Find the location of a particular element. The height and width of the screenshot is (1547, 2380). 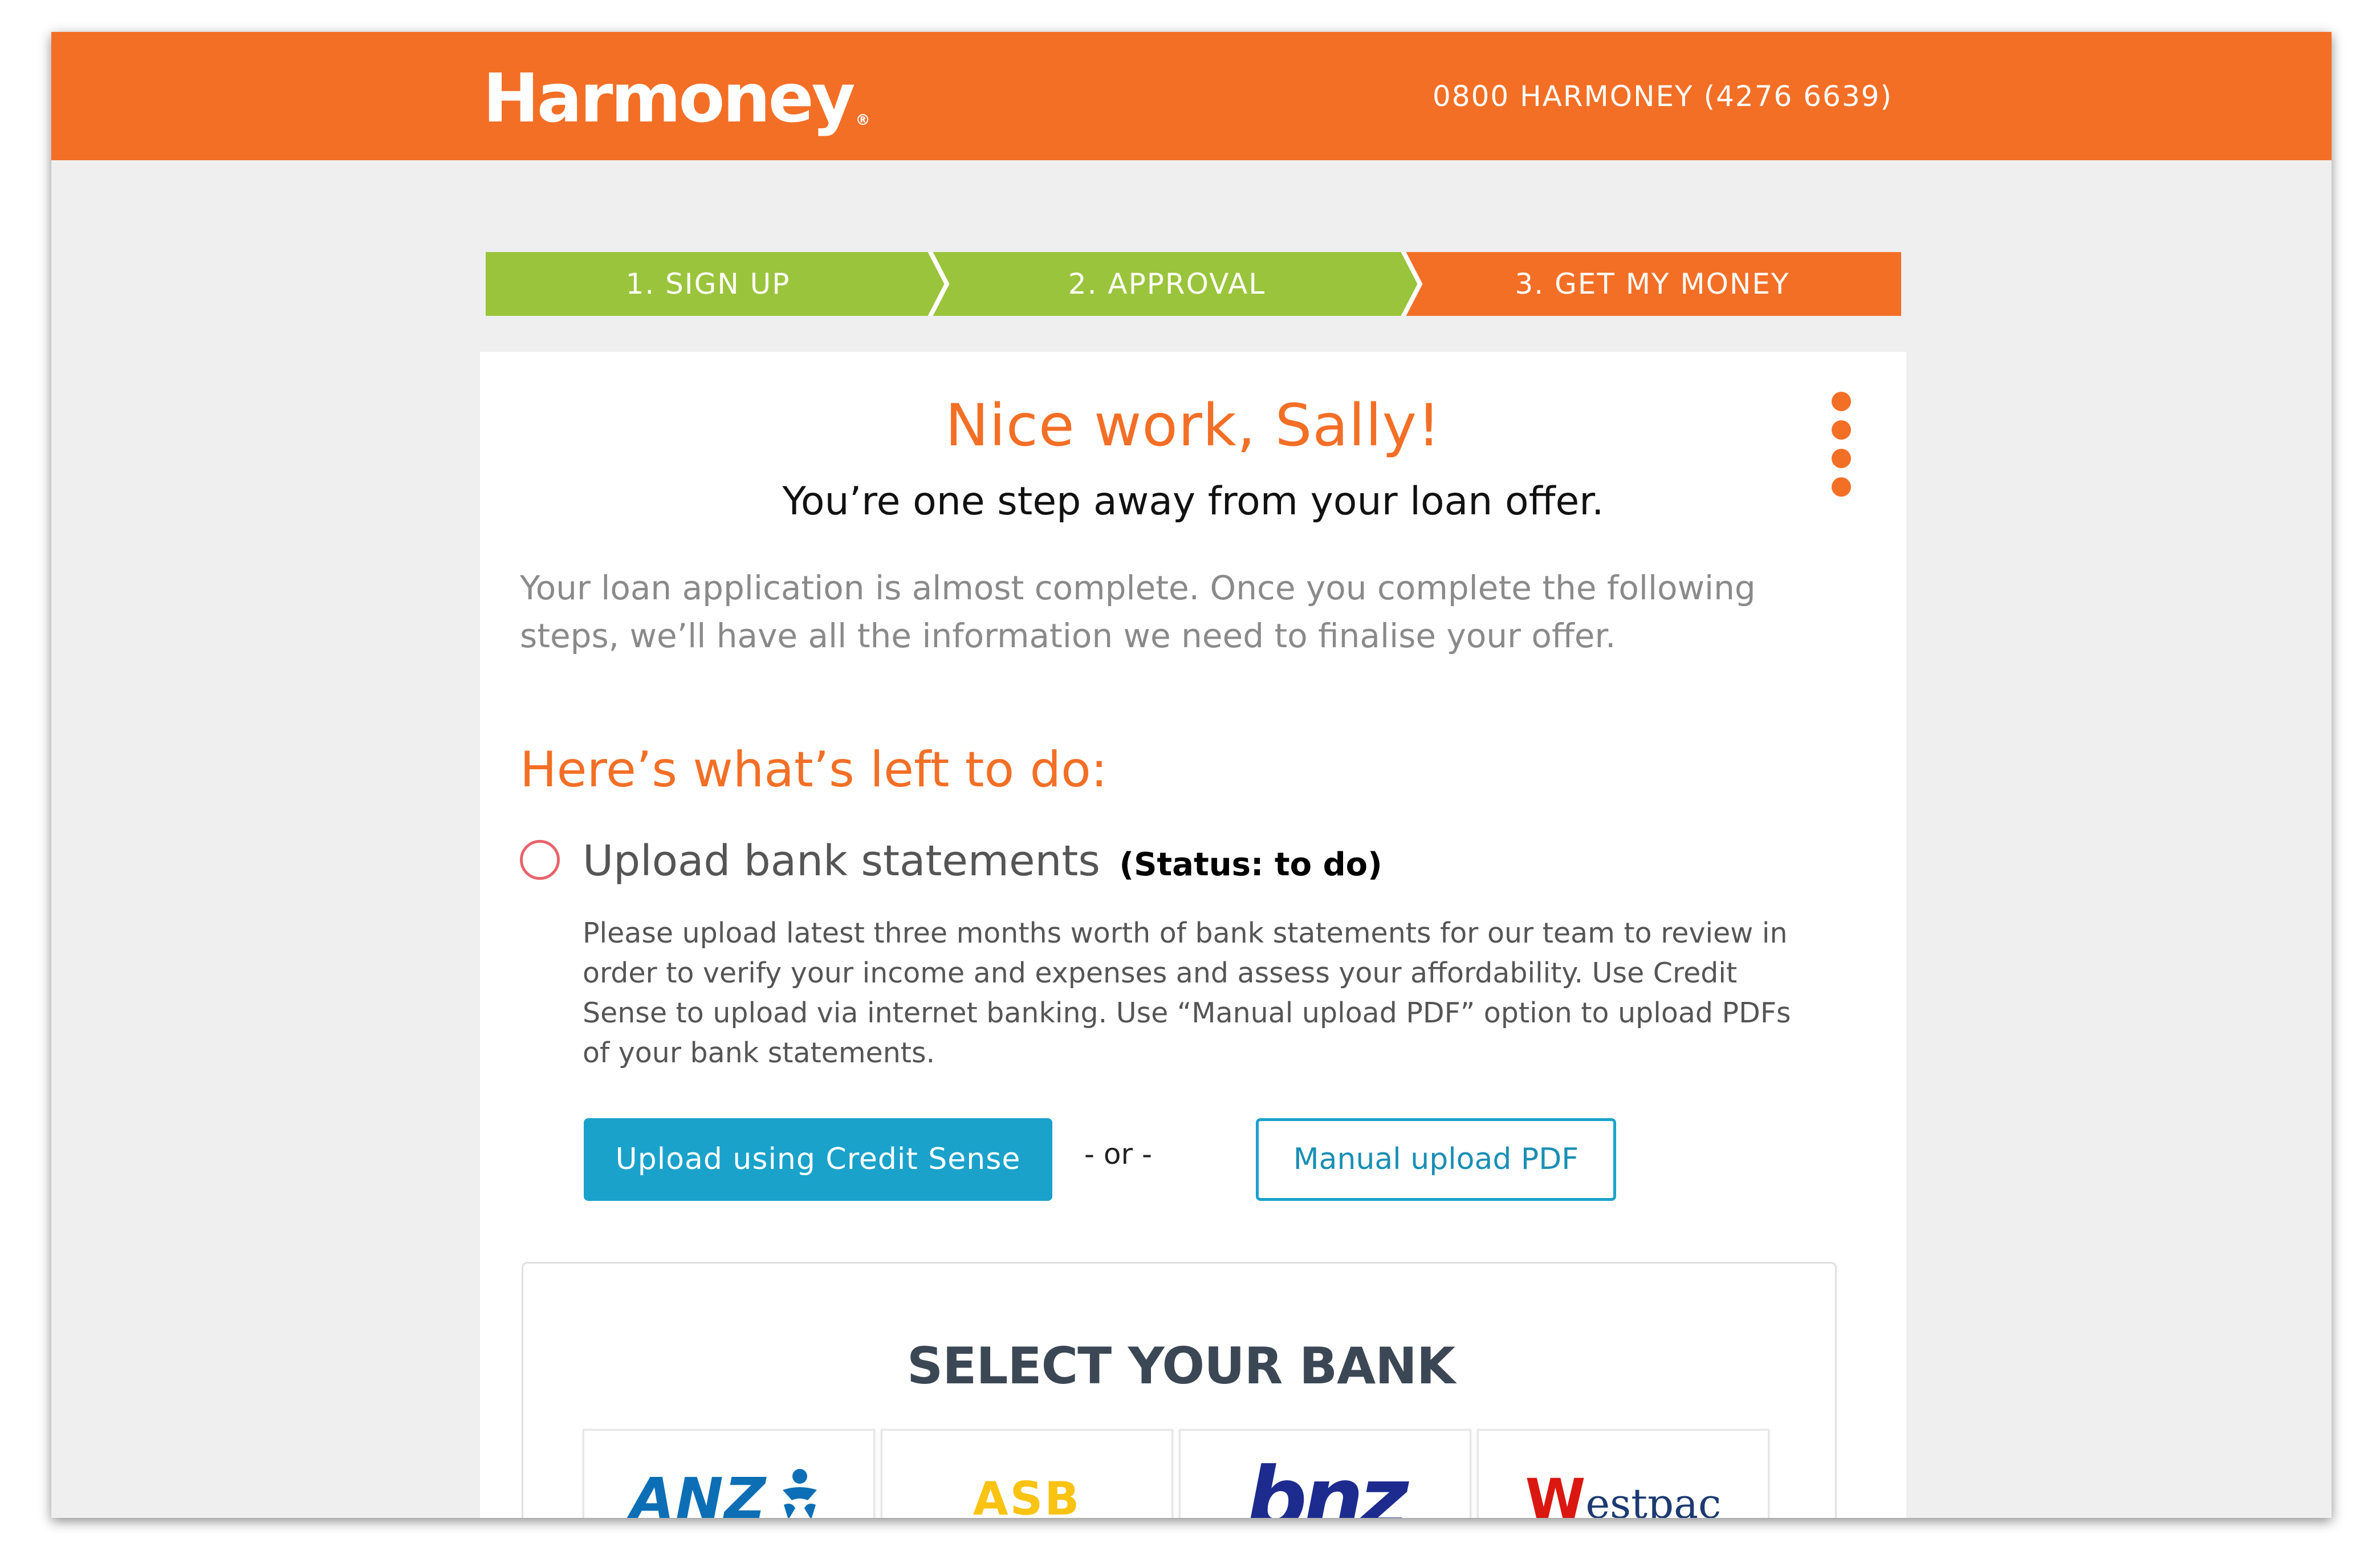

greeting-heading: Nice work, Sally! is located at coordinates (1193, 426).